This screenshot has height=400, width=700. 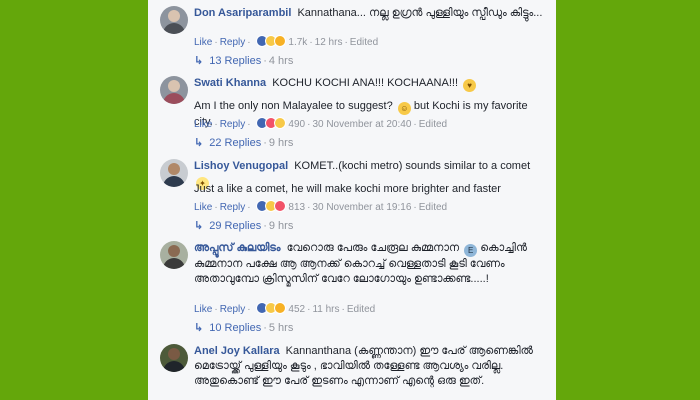 What do you see at coordinates (471, 250) in the screenshot?
I see `elephant-emoji-icon: E` at bounding box center [471, 250].